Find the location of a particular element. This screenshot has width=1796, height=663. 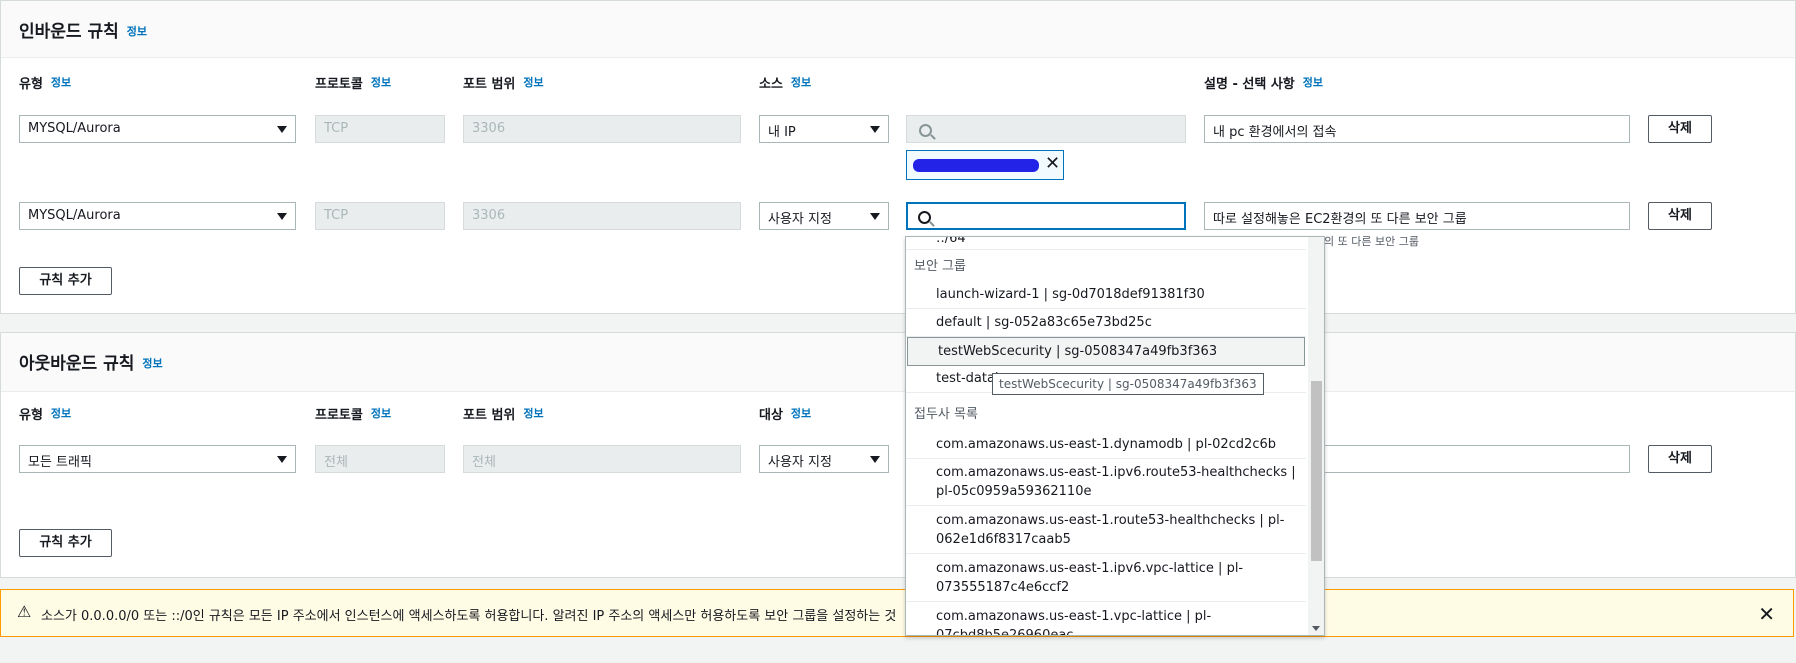

description-input: 내 pc 환경에서의 접속 is located at coordinates (1417, 129).